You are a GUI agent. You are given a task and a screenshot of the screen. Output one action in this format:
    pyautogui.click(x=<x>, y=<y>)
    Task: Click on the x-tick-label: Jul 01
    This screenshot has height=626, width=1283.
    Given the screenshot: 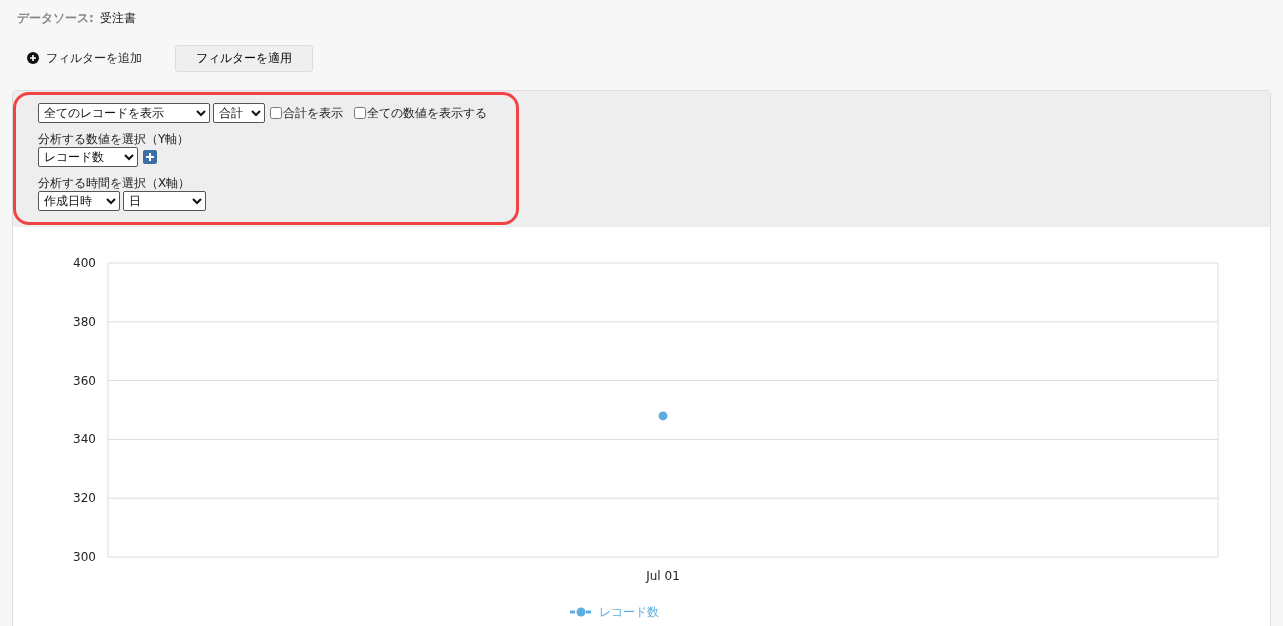 What is the action you would take?
    pyautogui.click(x=663, y=576)
    